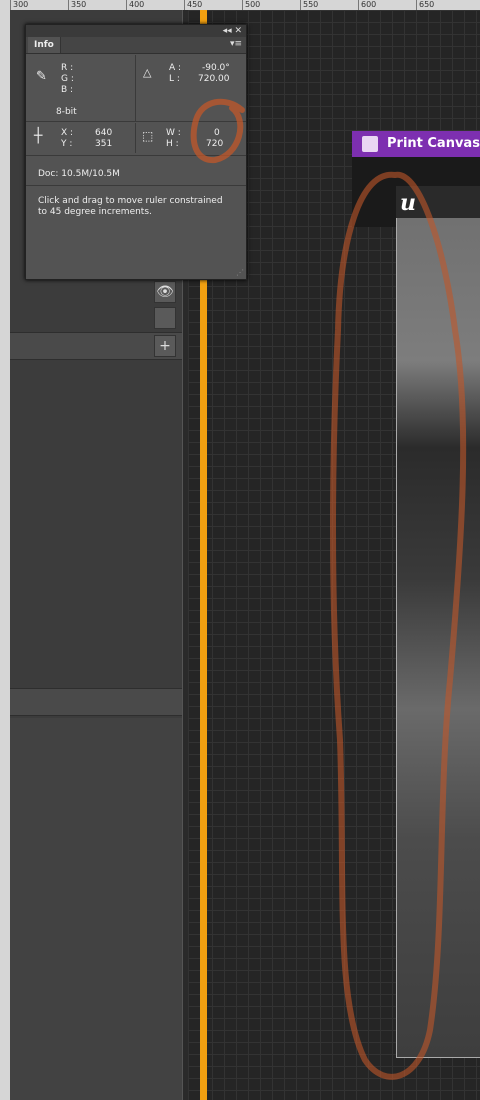 The image size is (480, 1100). I want to click on annotation-circle-small, so click(217, 131).